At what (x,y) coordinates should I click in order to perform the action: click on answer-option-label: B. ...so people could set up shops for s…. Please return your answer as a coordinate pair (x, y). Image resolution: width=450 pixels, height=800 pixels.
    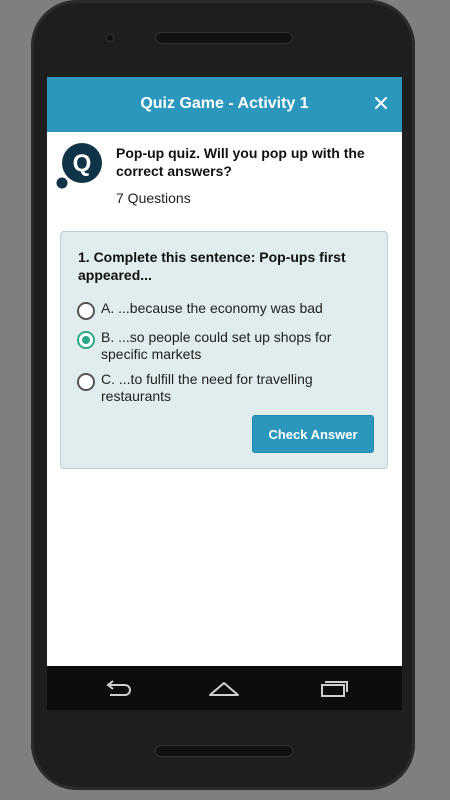
    Looking at the image, I should click on (216, 345).